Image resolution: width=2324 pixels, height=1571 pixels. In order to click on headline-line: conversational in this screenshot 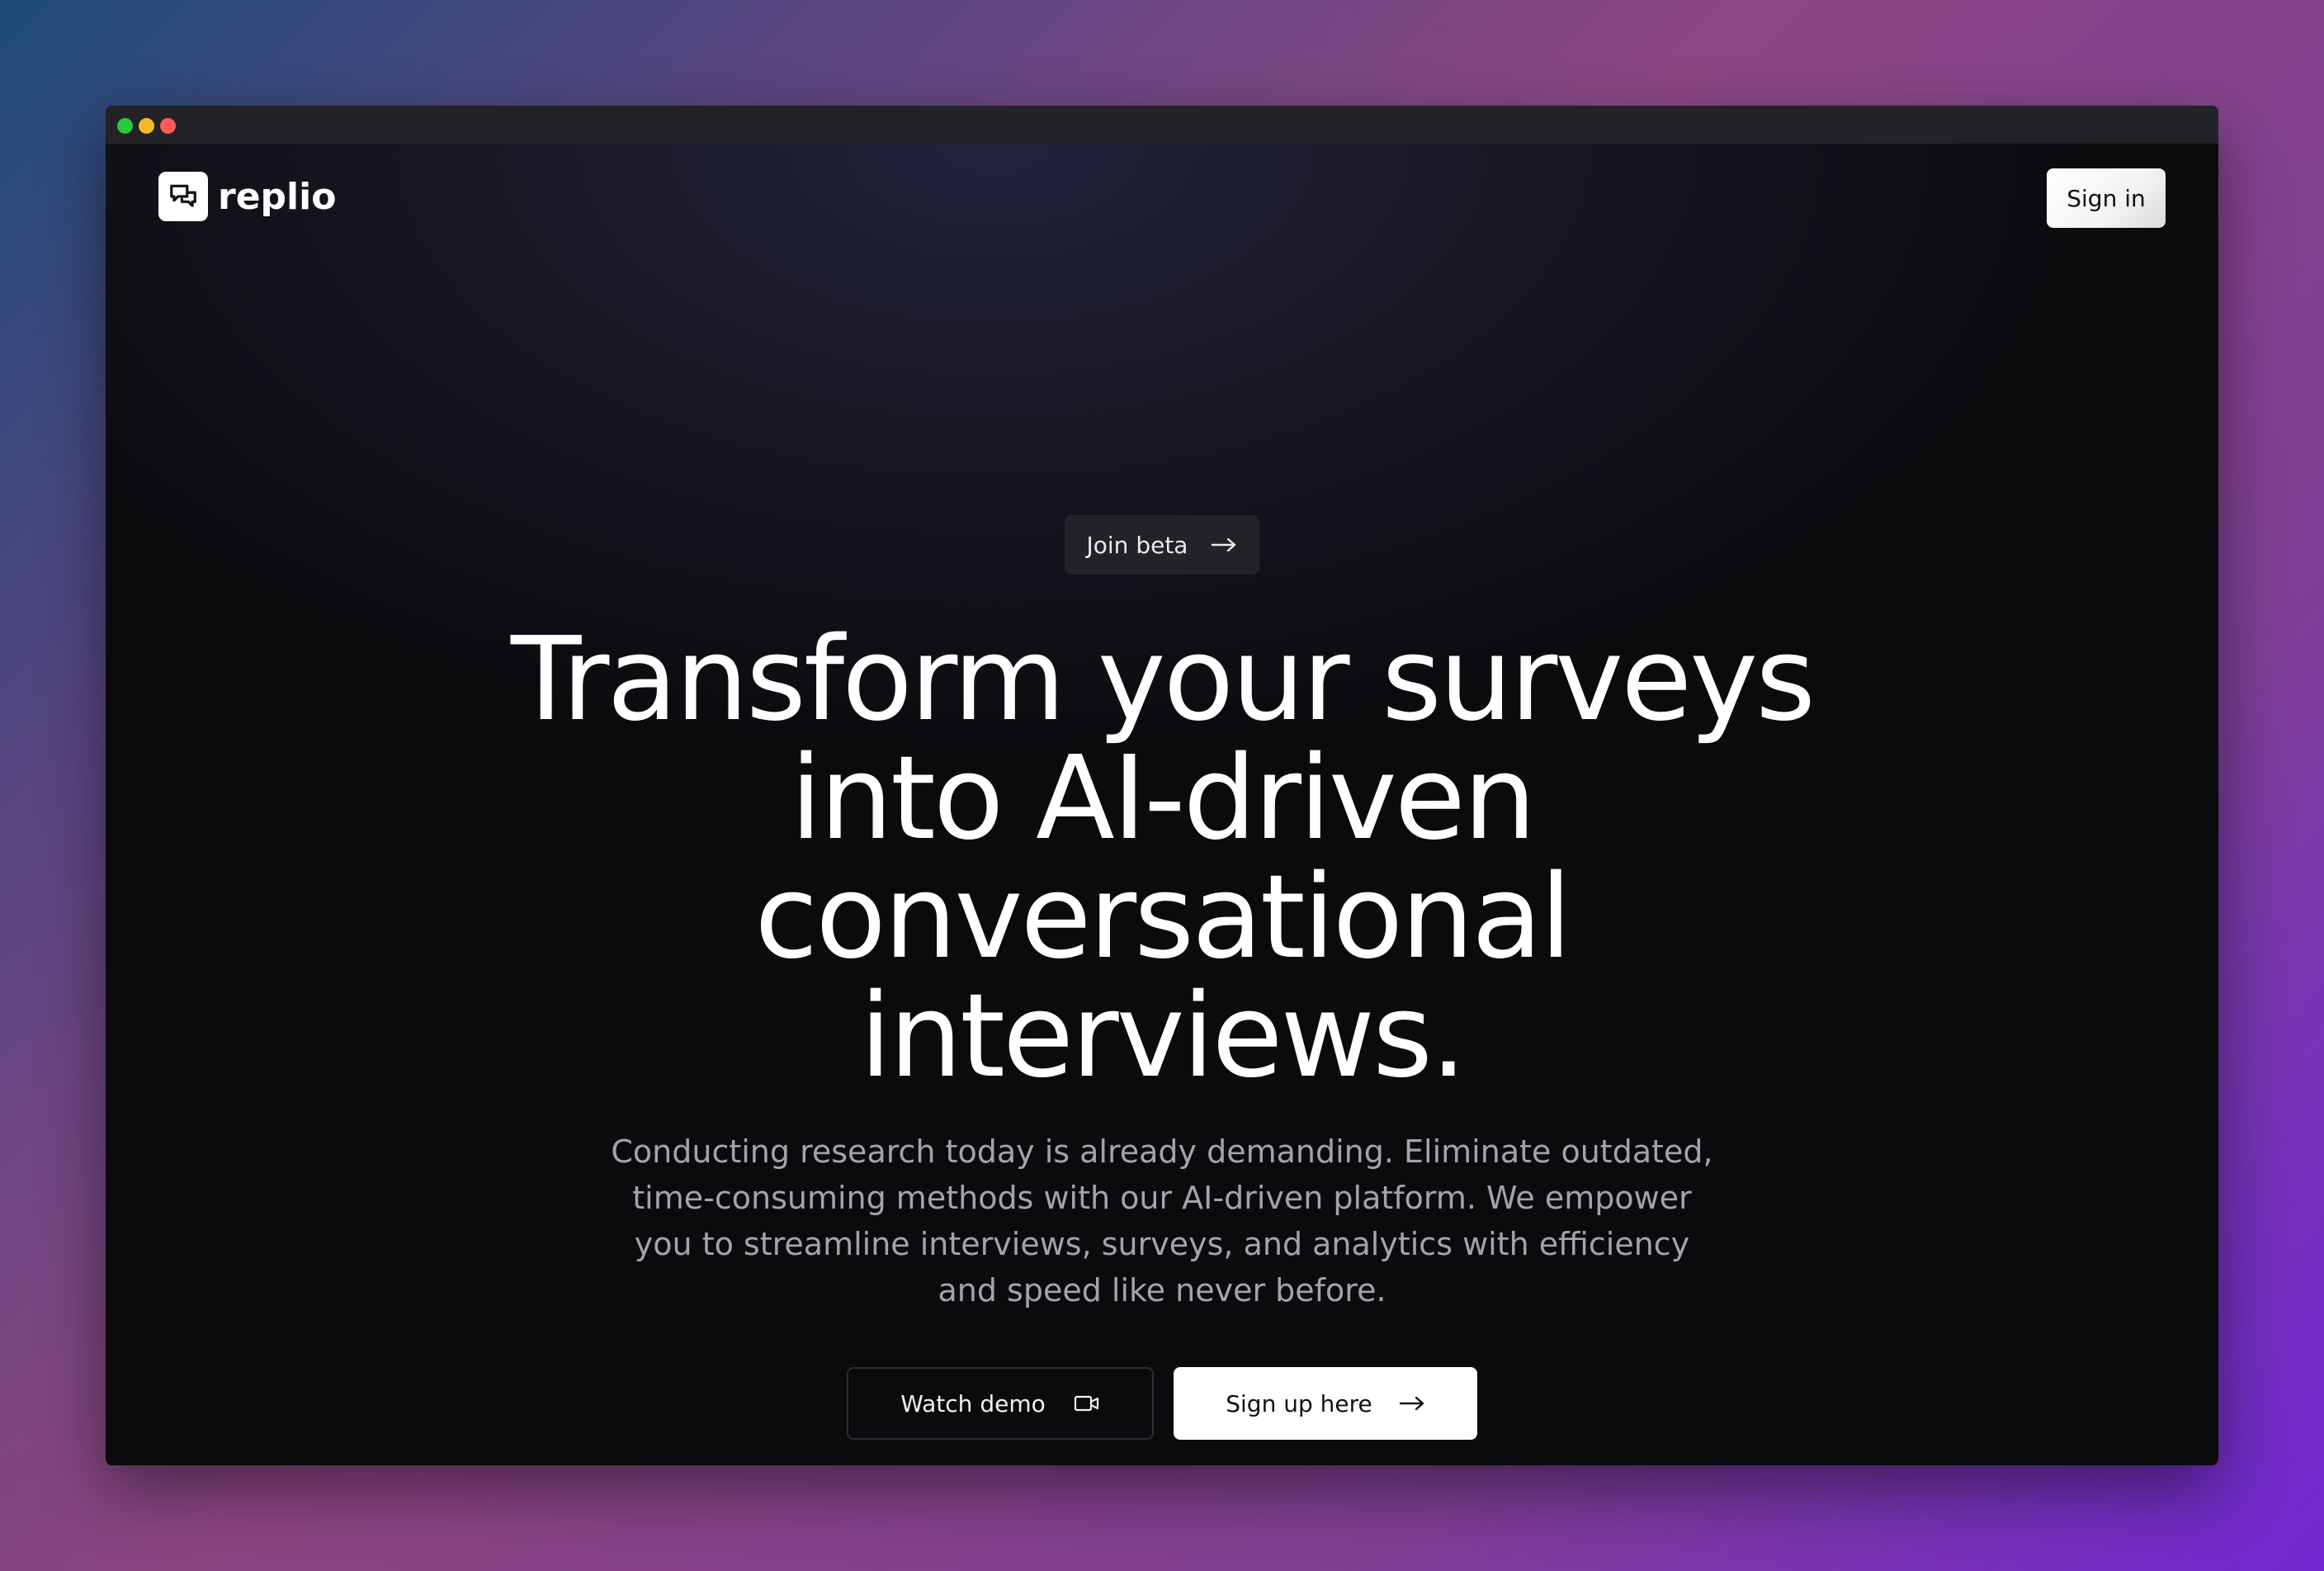, I will do `click(1163, 917)`.